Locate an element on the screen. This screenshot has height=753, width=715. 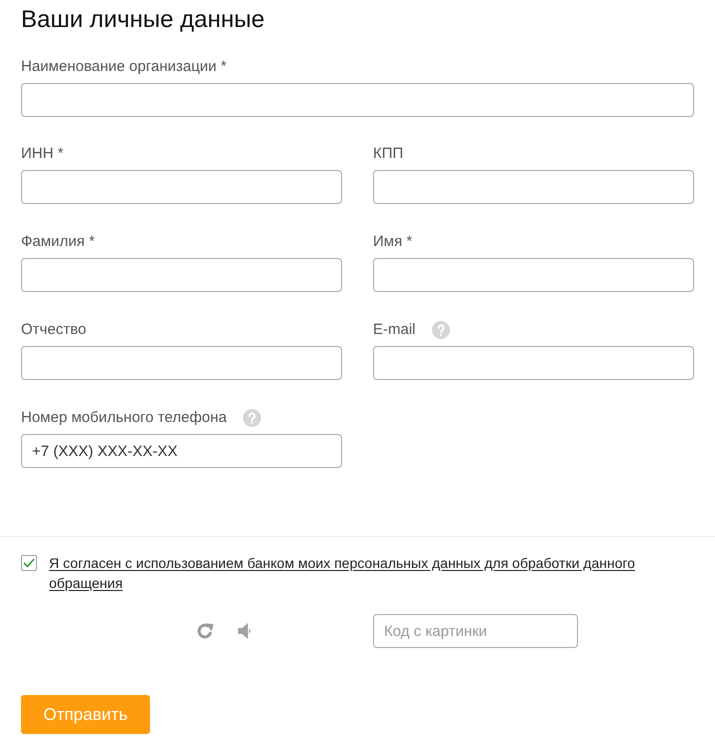
captcha-code-field: Код с картинки is located at coordinates (475, 631).